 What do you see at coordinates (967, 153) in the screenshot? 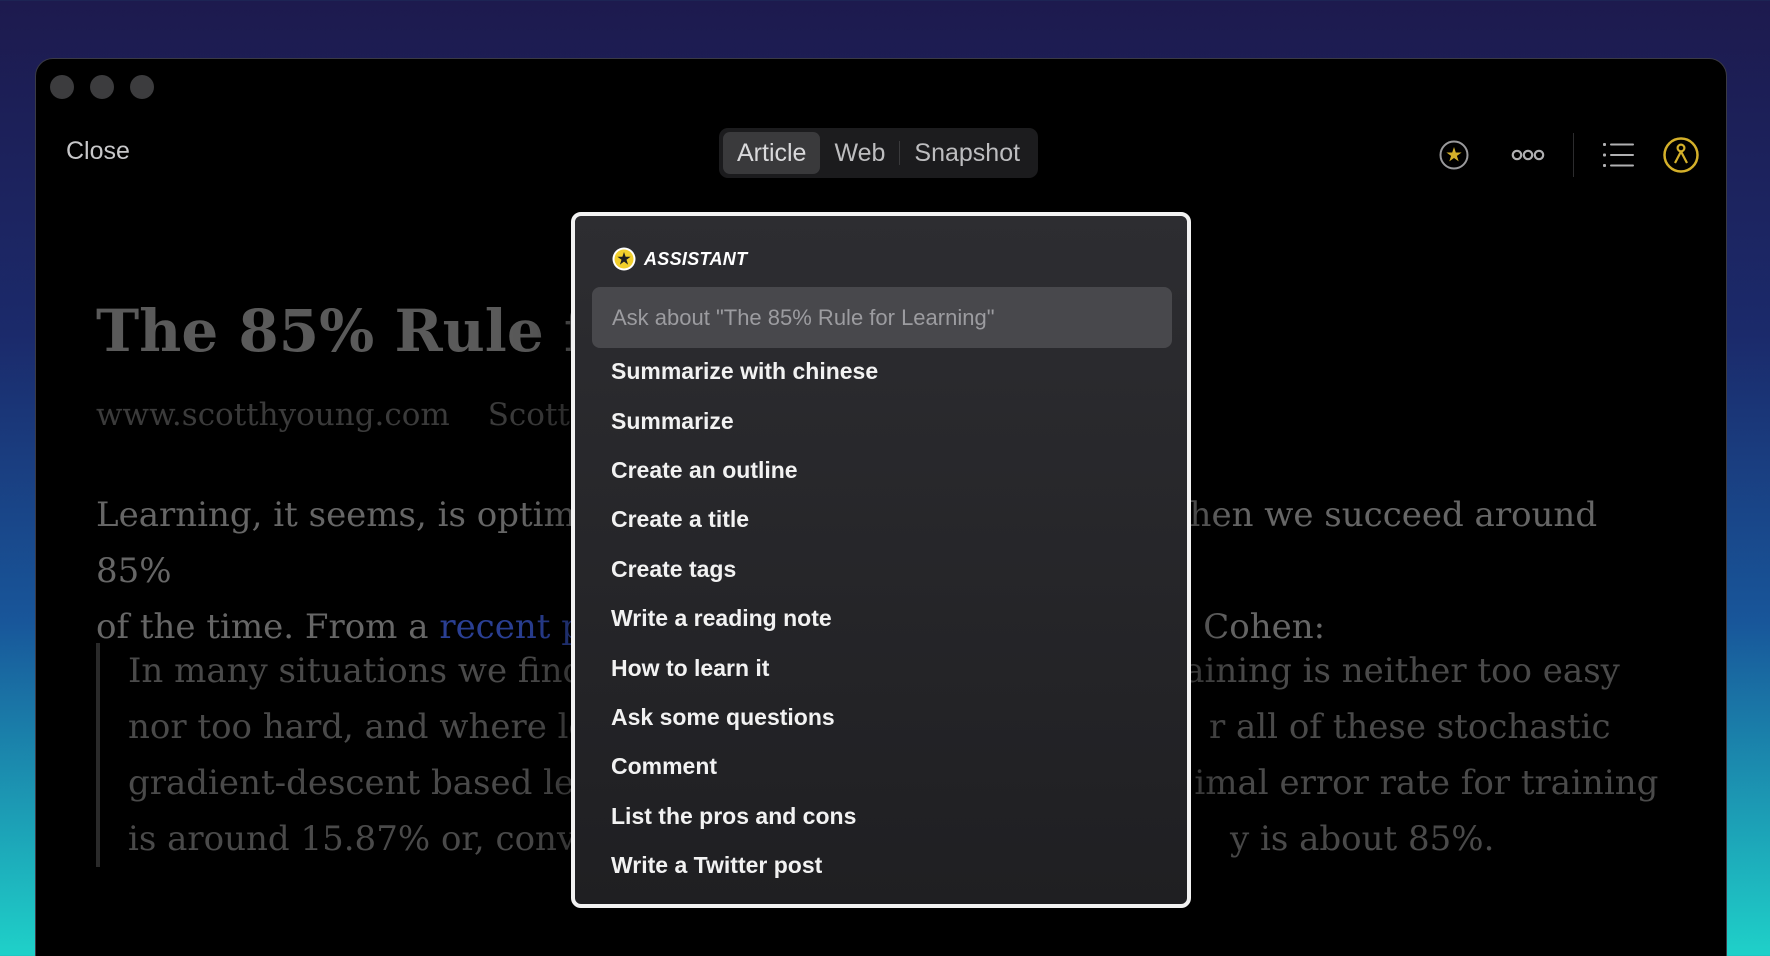
I see `tab-snapshot: Snapshot` at bounding box center [967, 153].